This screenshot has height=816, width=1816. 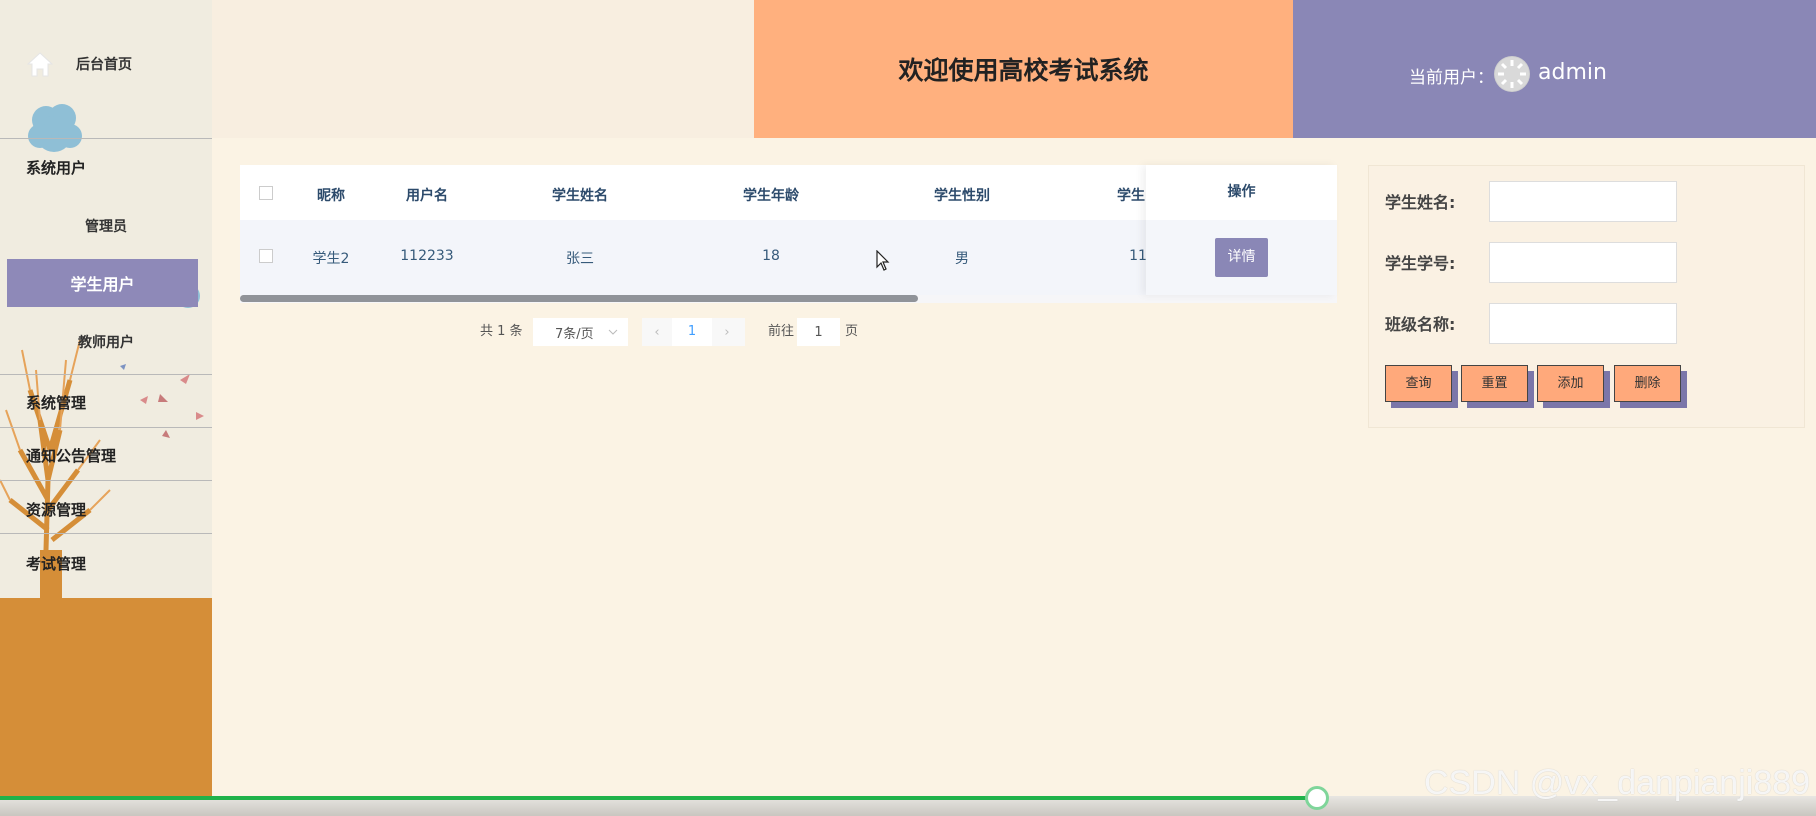 What do you see at coordinates (331, 259) in the screenshot?
I see `cell-nickname: 学生2` at bounding box center [331, 259].